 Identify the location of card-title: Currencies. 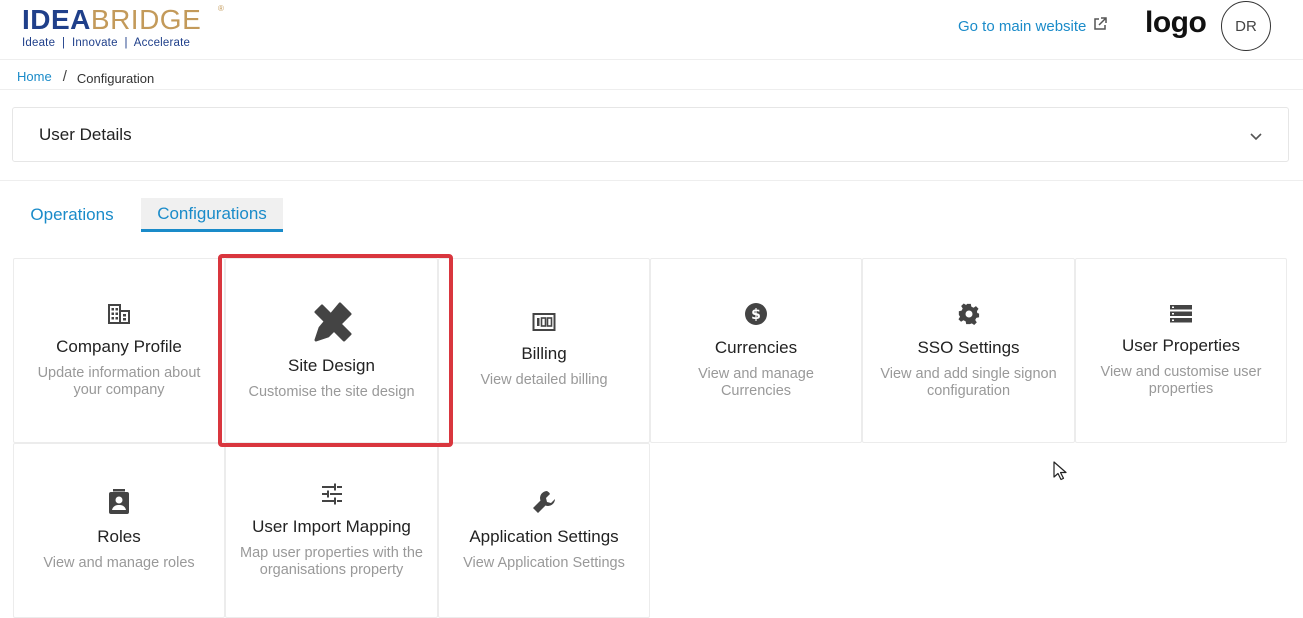
(756, 347).